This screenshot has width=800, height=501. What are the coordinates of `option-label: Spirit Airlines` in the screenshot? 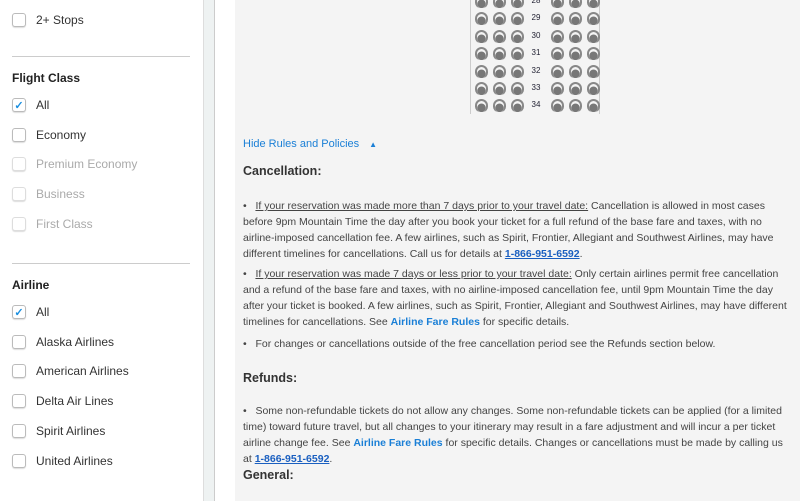 It's located at (71, 430).